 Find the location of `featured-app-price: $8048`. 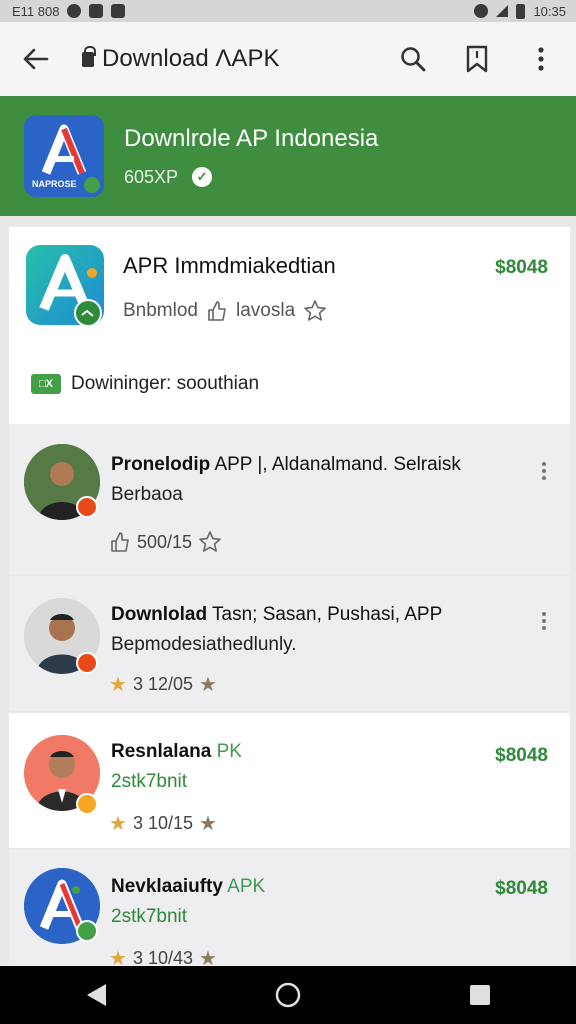

featured-app-price: $8048 is located at coordinates (521, 267).